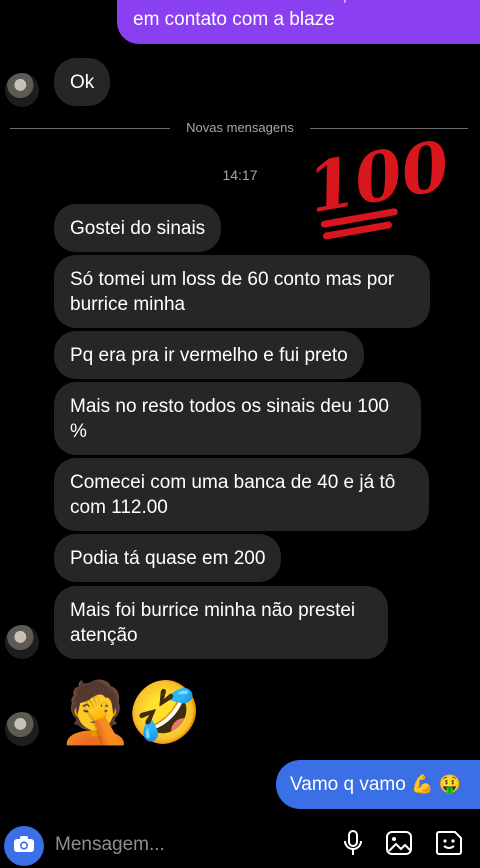  I want to click on camera-button, so click(24, 846).